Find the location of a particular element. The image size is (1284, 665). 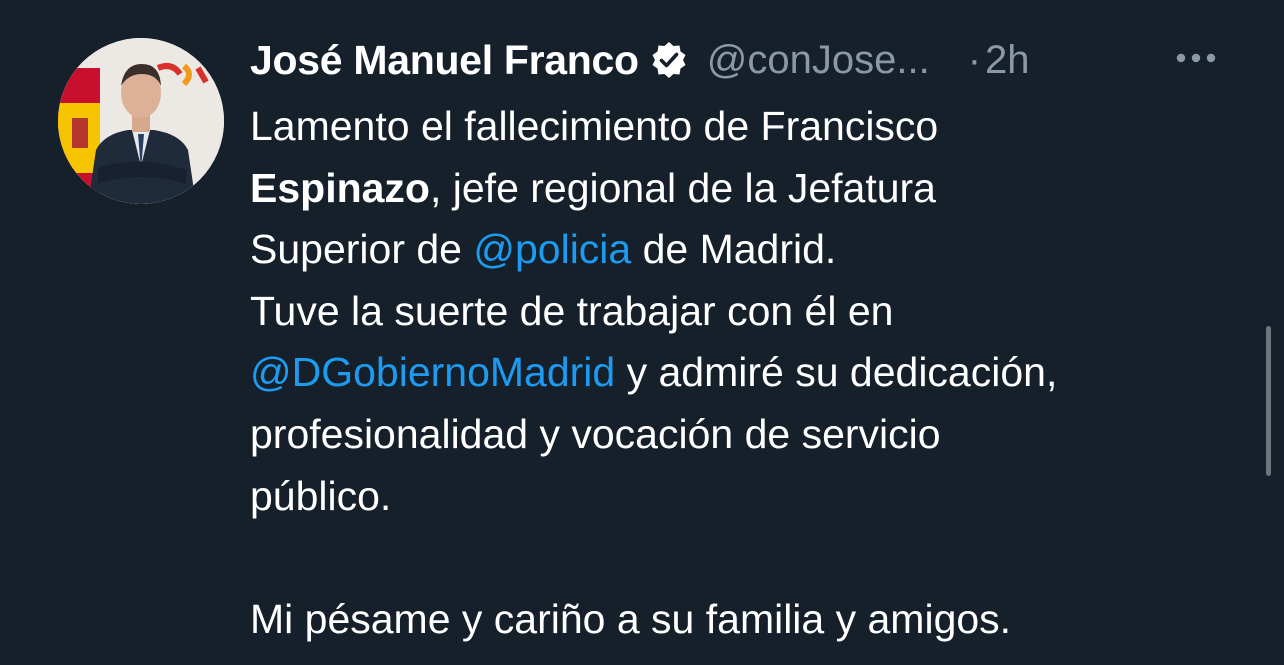

more-horizontal-icon is located at coordinates (1196, 58).